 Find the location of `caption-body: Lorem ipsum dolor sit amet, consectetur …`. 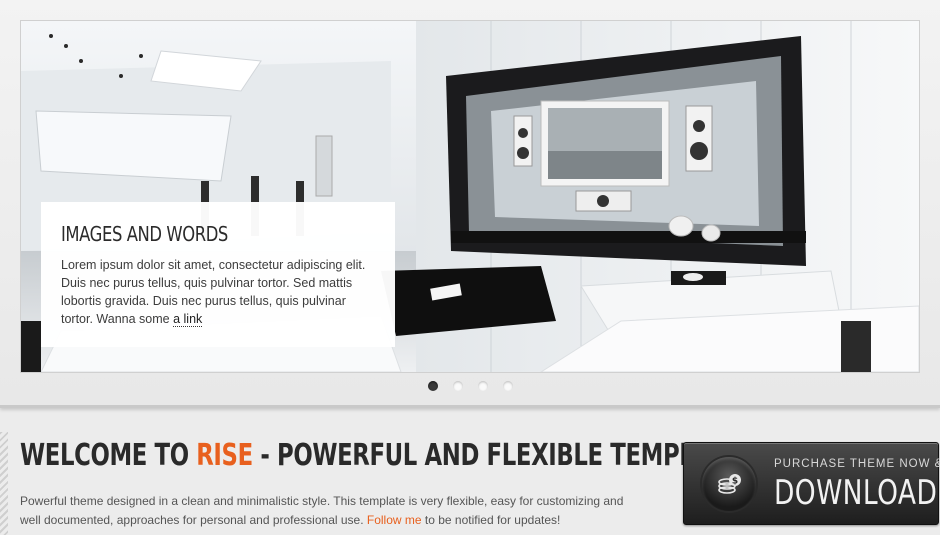

caption-body: Lorem ipsum dolor sit amet, consectetur … is located at coordinates (213, 292).